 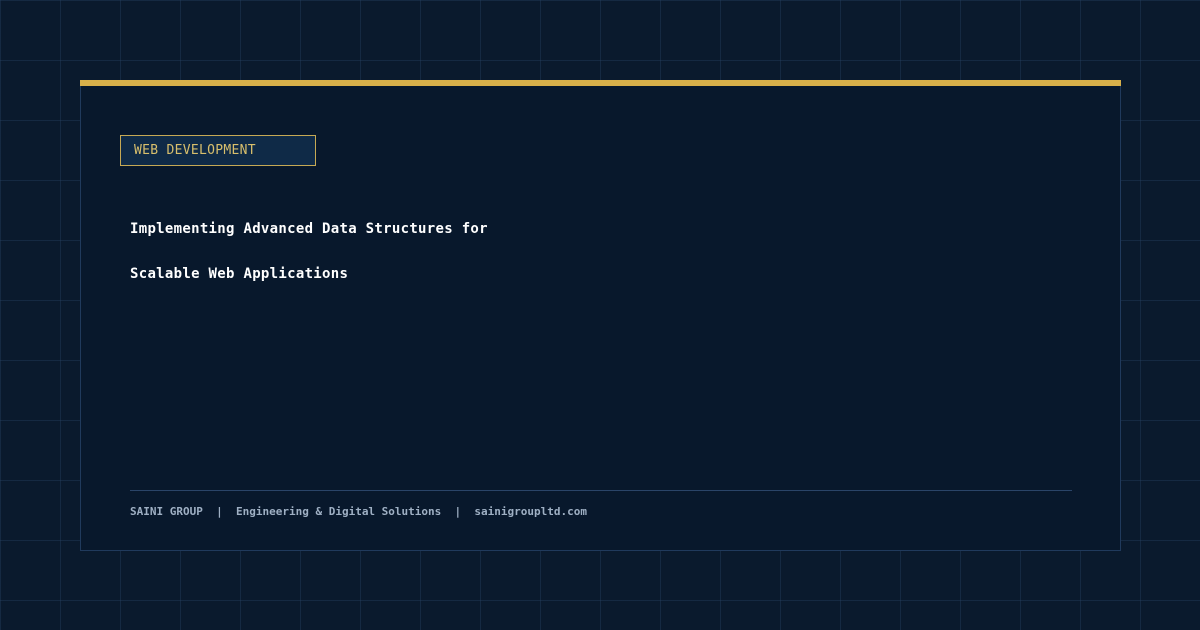 What do you see at coordinates (338, 511) in the screenshot?
I see `footer-tagline: Engineering & Digital Solutions` at bounding box center [338, 511].